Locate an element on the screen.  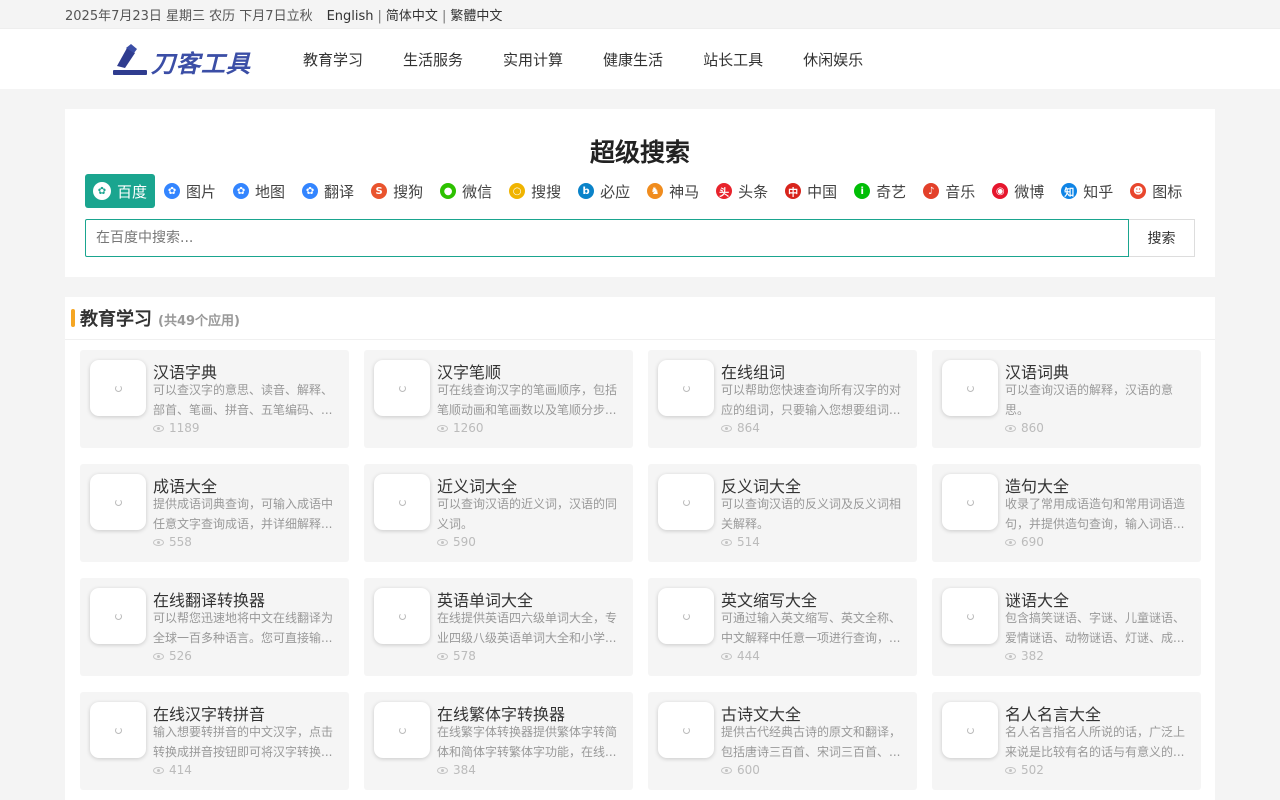
nav-item-calculators: 实用计算 is located at coordinates (533, 59).